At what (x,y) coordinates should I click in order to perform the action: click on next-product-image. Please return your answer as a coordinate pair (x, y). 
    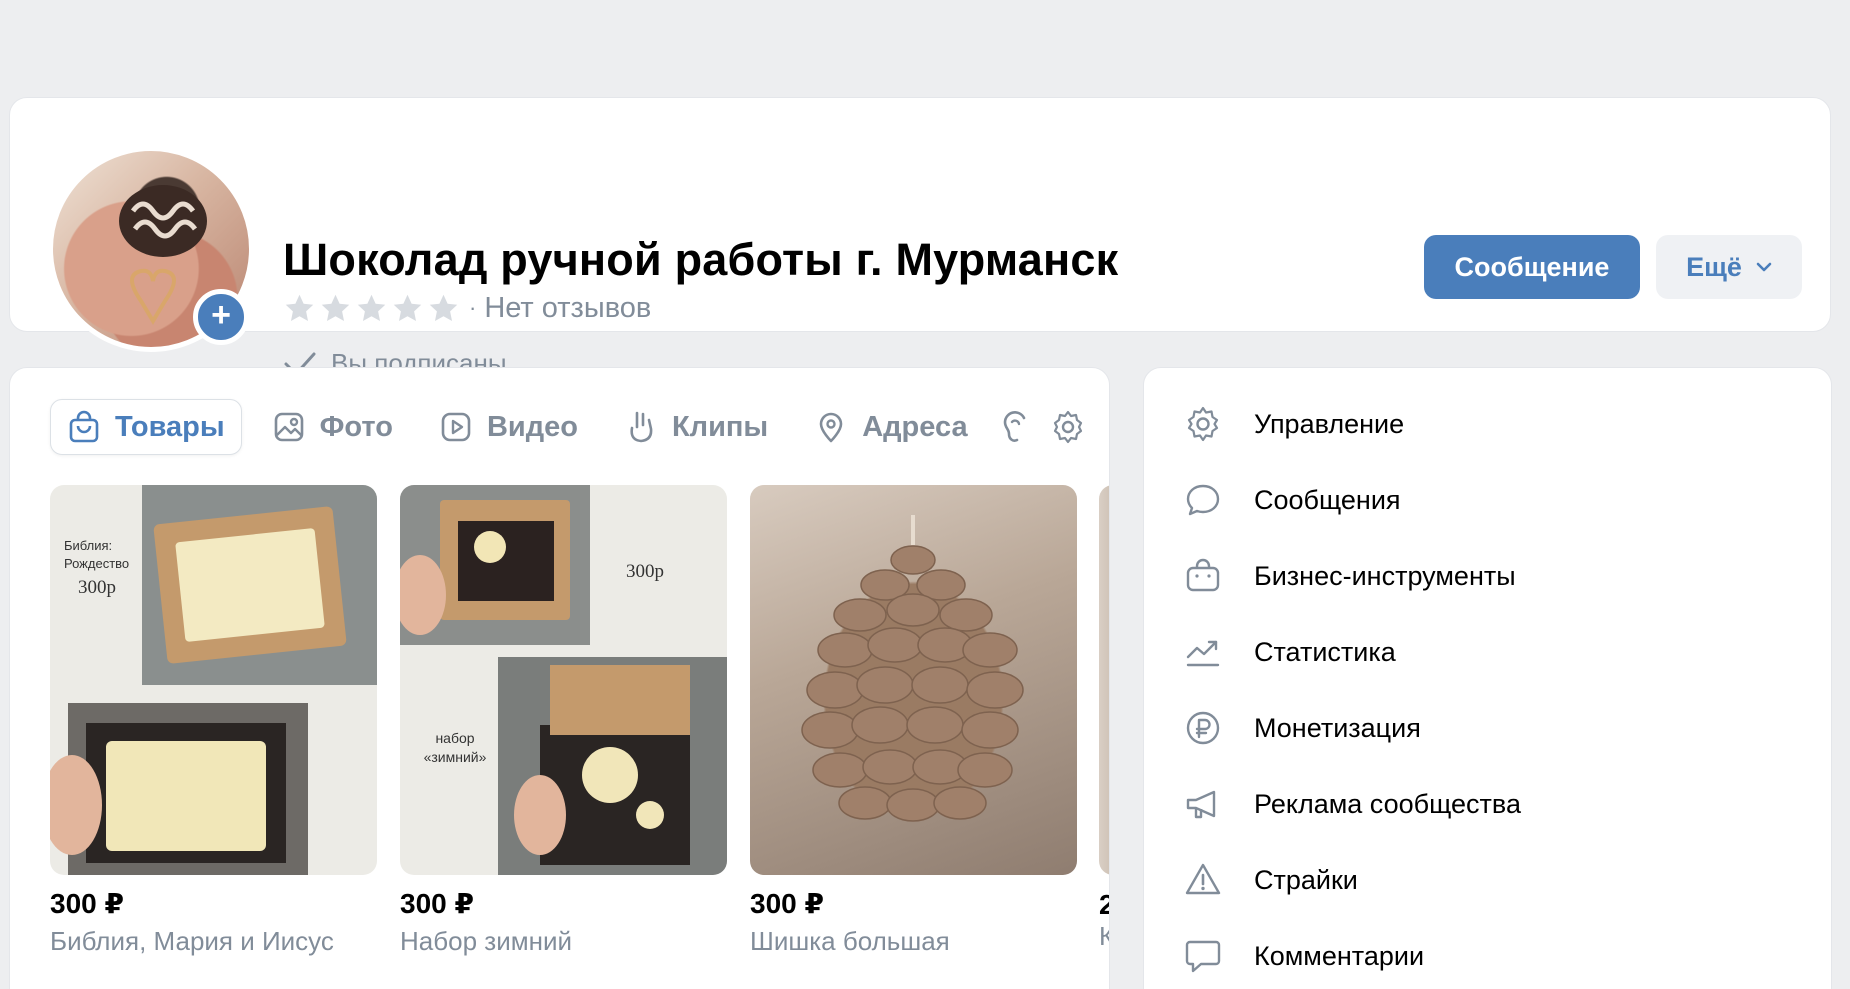
    Looking at the image, I should click on (1104, 680).